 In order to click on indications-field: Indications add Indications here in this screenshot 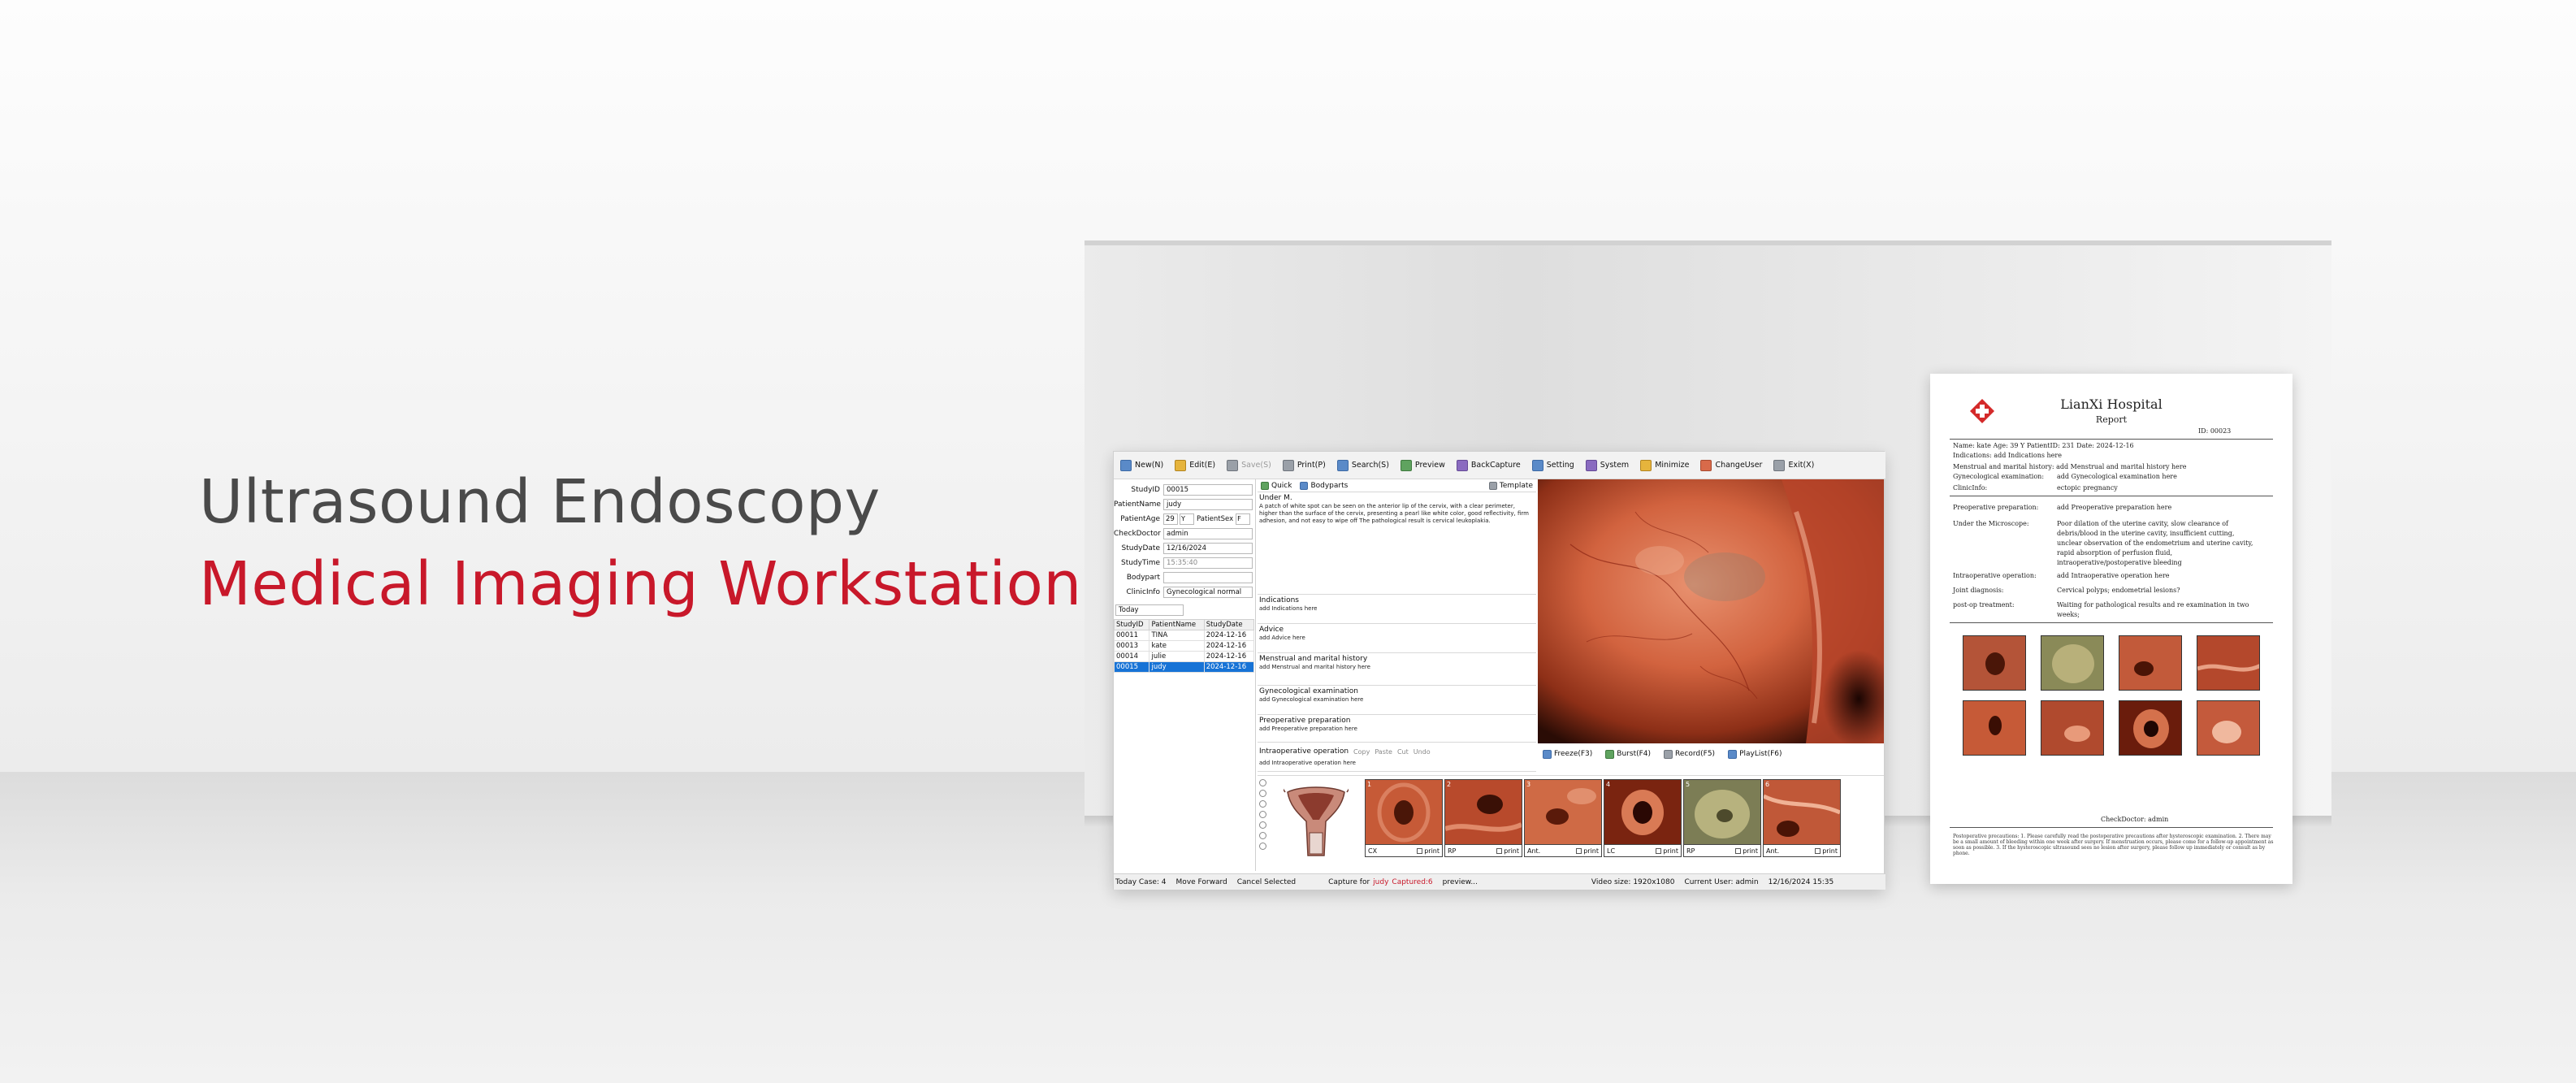, I will do `click(1397, 609)`.